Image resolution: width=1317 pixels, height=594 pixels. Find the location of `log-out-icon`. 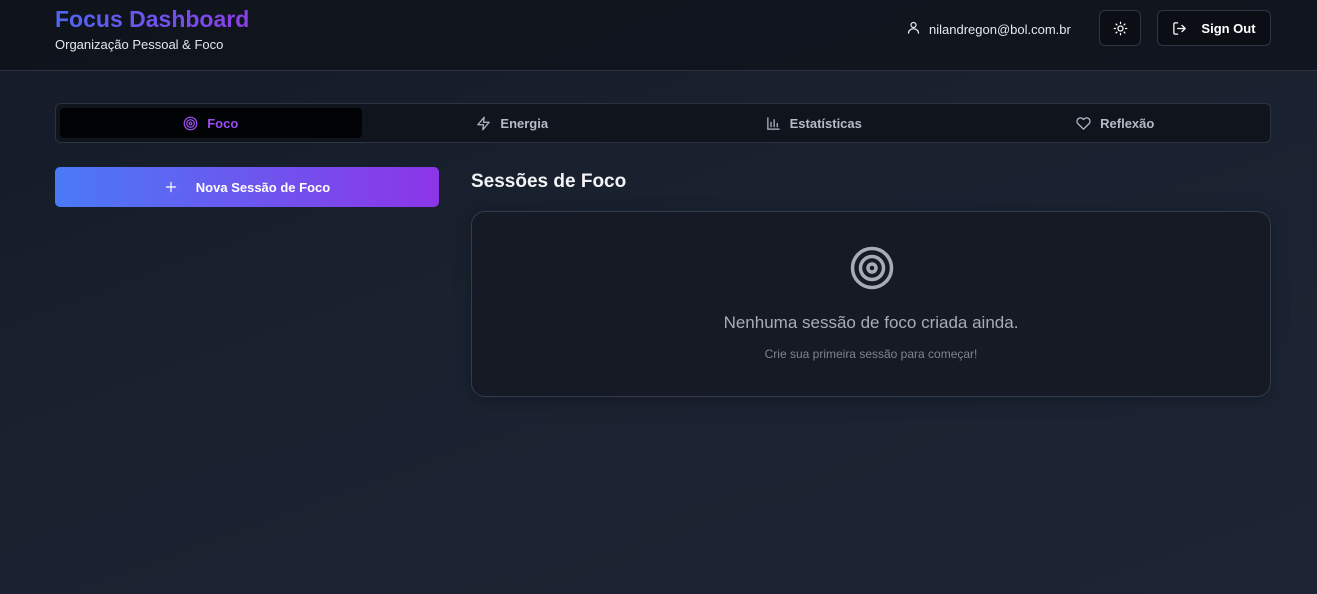

log-out-icon is located at coordinates (1179, 28).